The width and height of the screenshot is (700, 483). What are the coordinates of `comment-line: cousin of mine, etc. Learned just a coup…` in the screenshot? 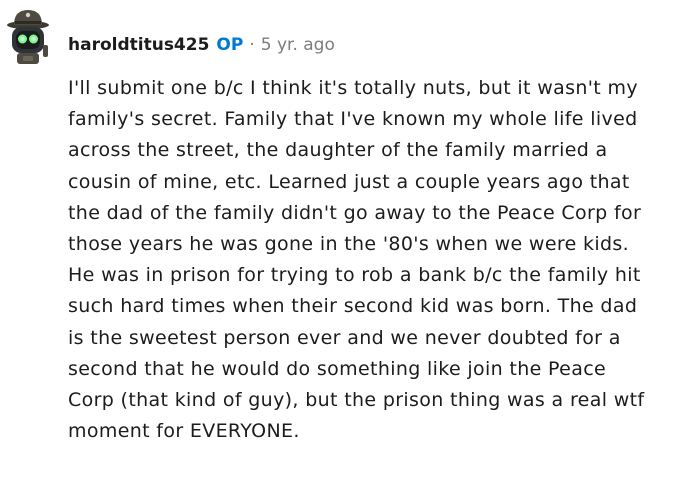 It's located at (349, 181).